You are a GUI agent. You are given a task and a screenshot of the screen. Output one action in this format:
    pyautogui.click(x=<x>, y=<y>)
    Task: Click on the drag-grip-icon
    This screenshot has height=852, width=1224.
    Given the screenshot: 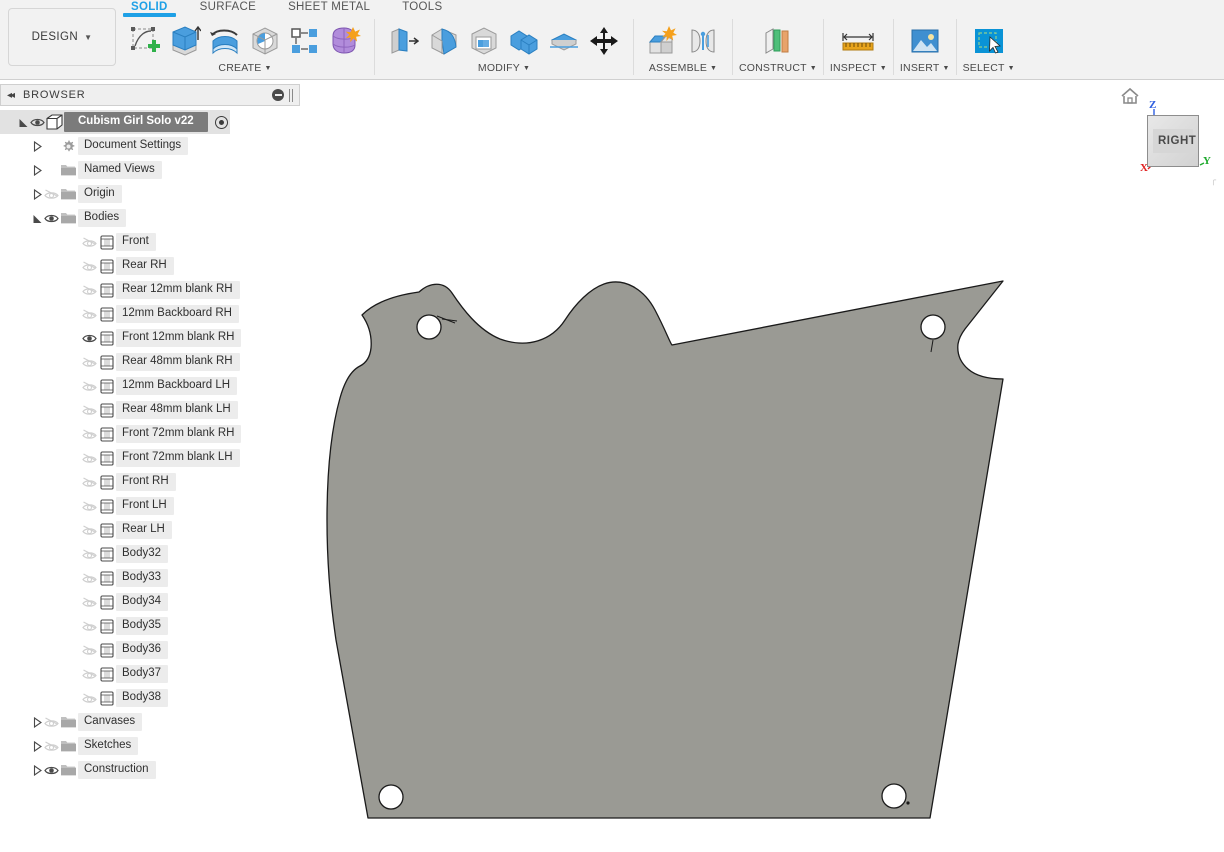 What is the action you would take?
    pyautogui.click(x=292, y=95)
    